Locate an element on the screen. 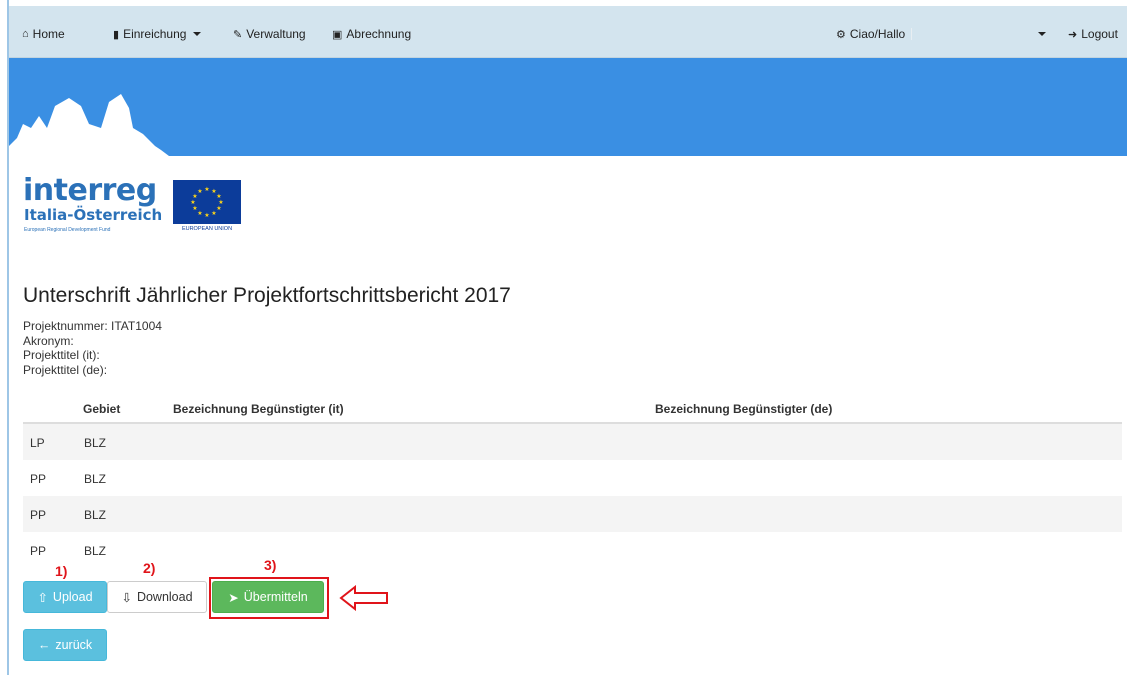  project-title-de: Projekttitel (de): is located at coordinates (65, 370).